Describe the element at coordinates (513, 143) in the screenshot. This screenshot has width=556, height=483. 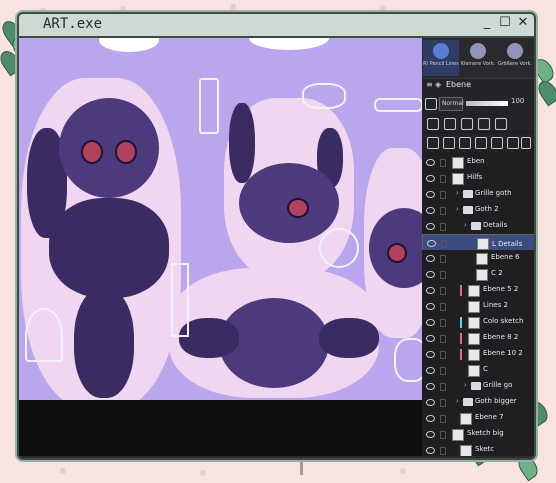
I see `mask-add-icon` at that location.